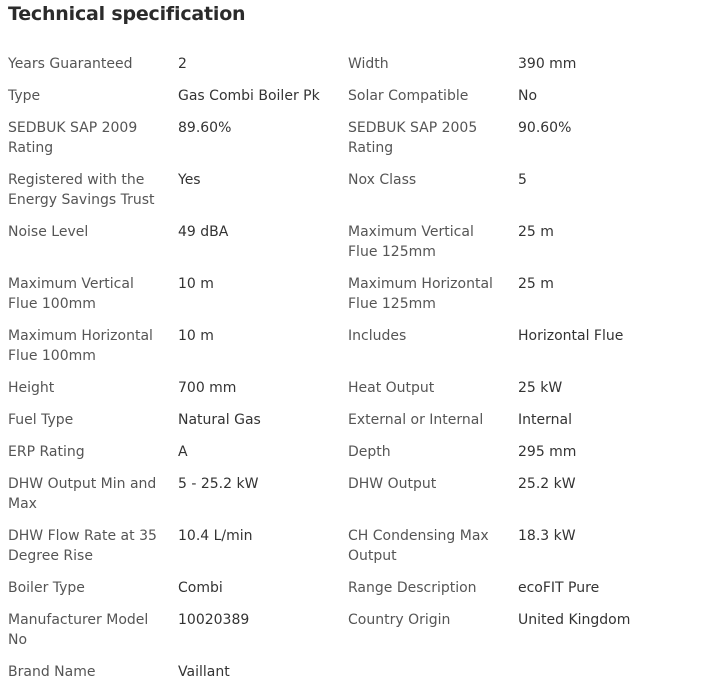  I want to click on spec-value: United Kingdom, so click(574, 620).